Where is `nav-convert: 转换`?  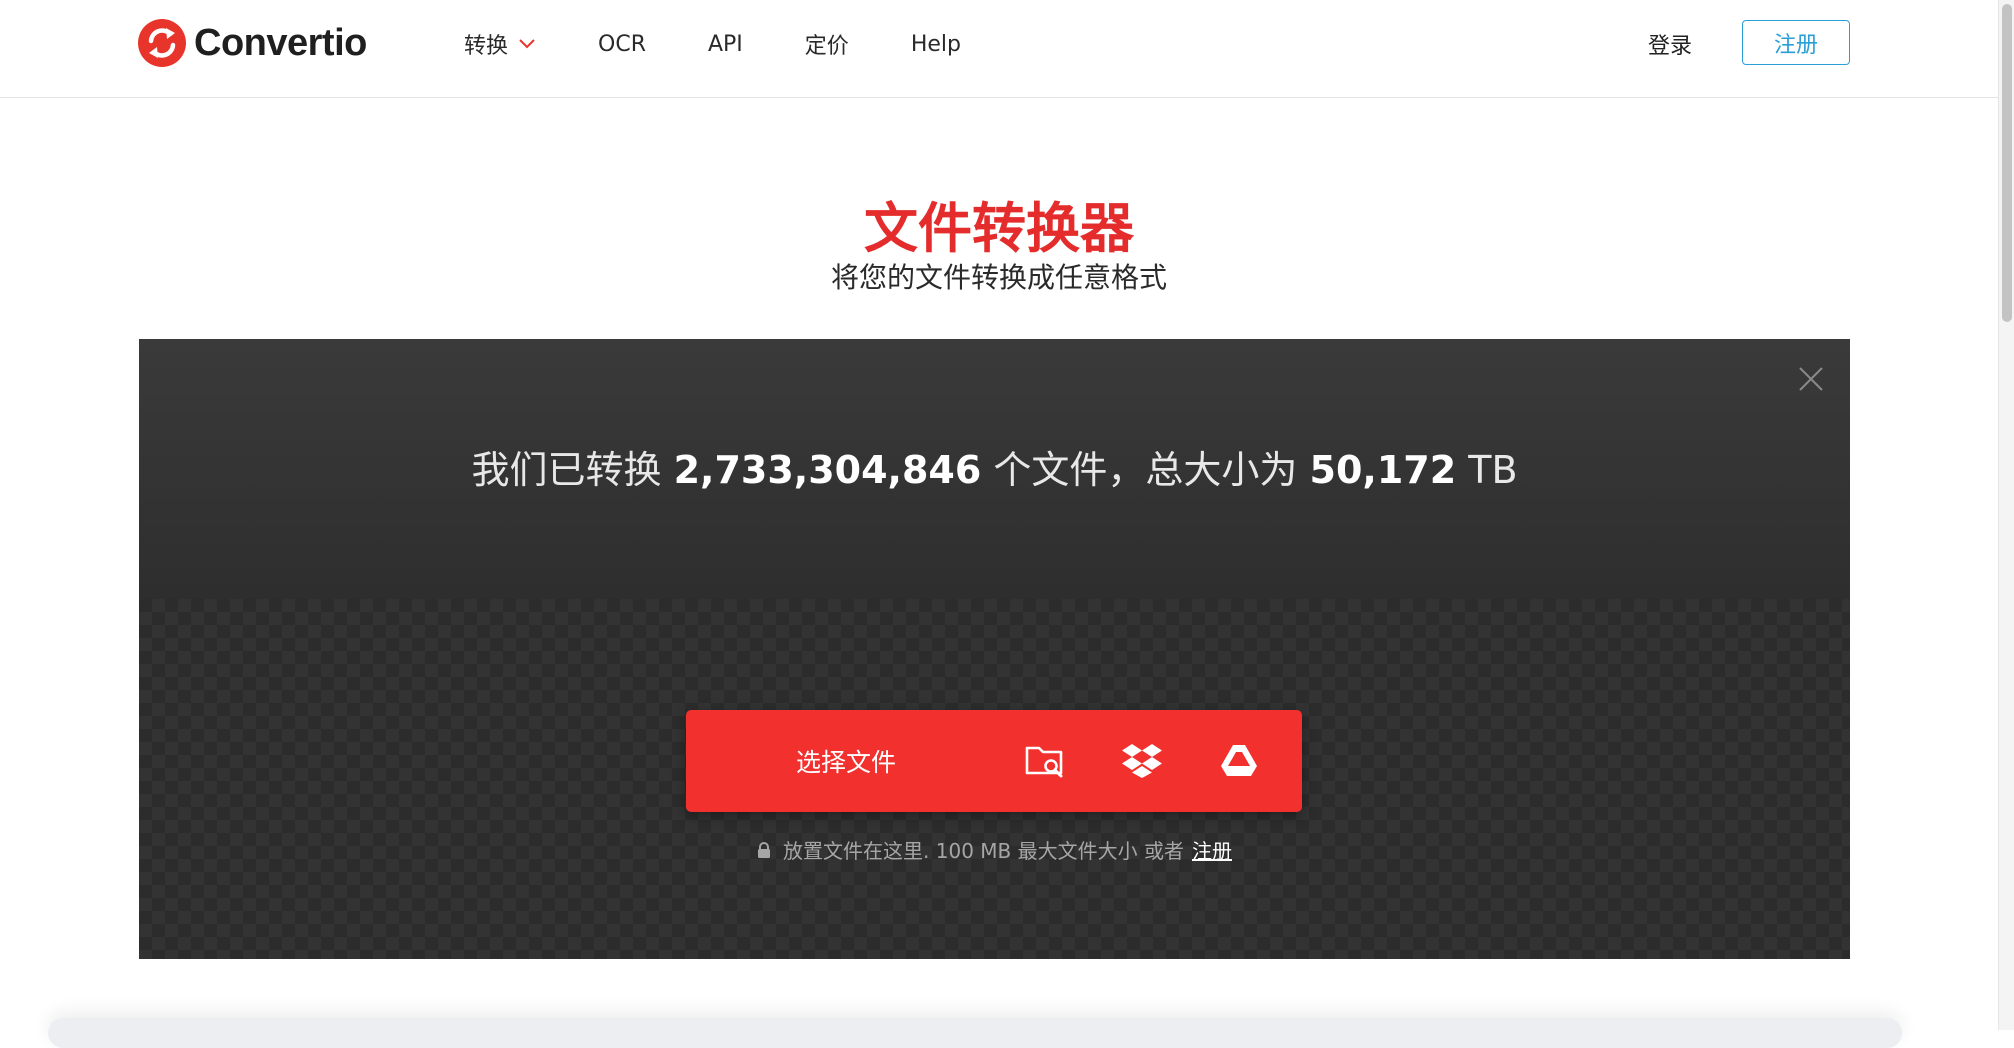 nav-convert: 转换 is located at coordinates (500, 44).